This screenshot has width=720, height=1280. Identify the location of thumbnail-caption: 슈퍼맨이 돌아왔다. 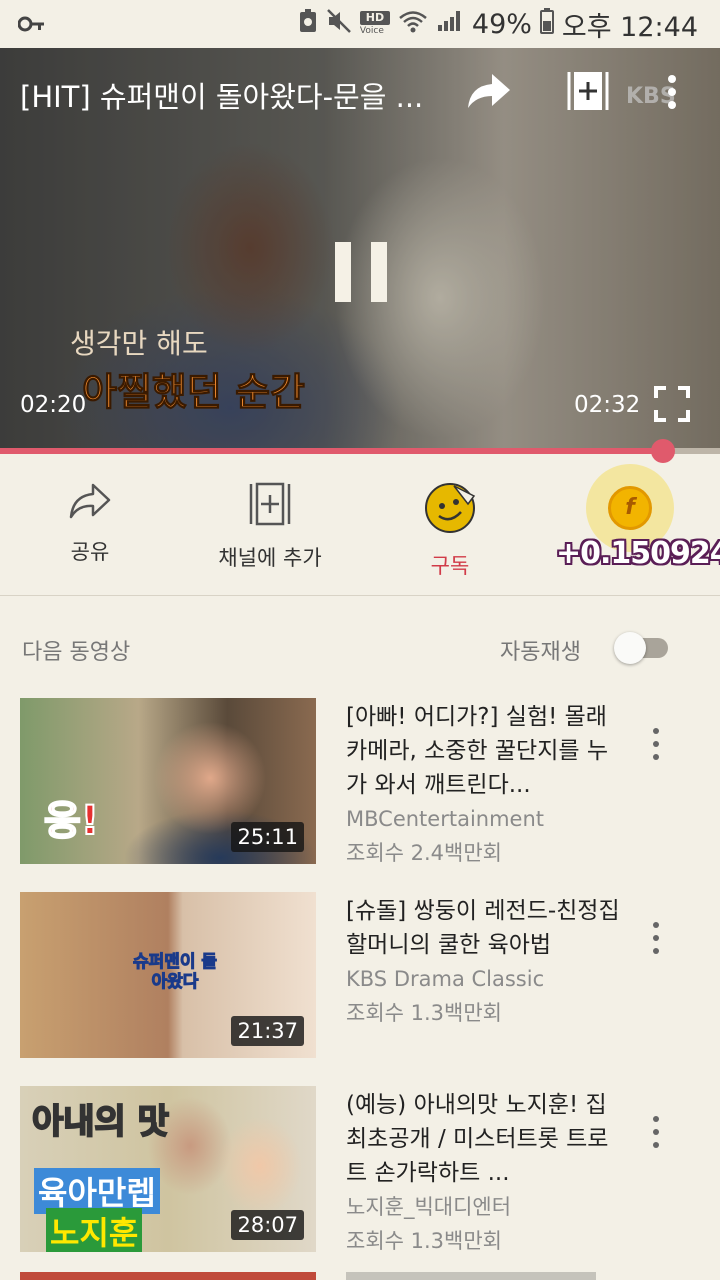
(175, 972).